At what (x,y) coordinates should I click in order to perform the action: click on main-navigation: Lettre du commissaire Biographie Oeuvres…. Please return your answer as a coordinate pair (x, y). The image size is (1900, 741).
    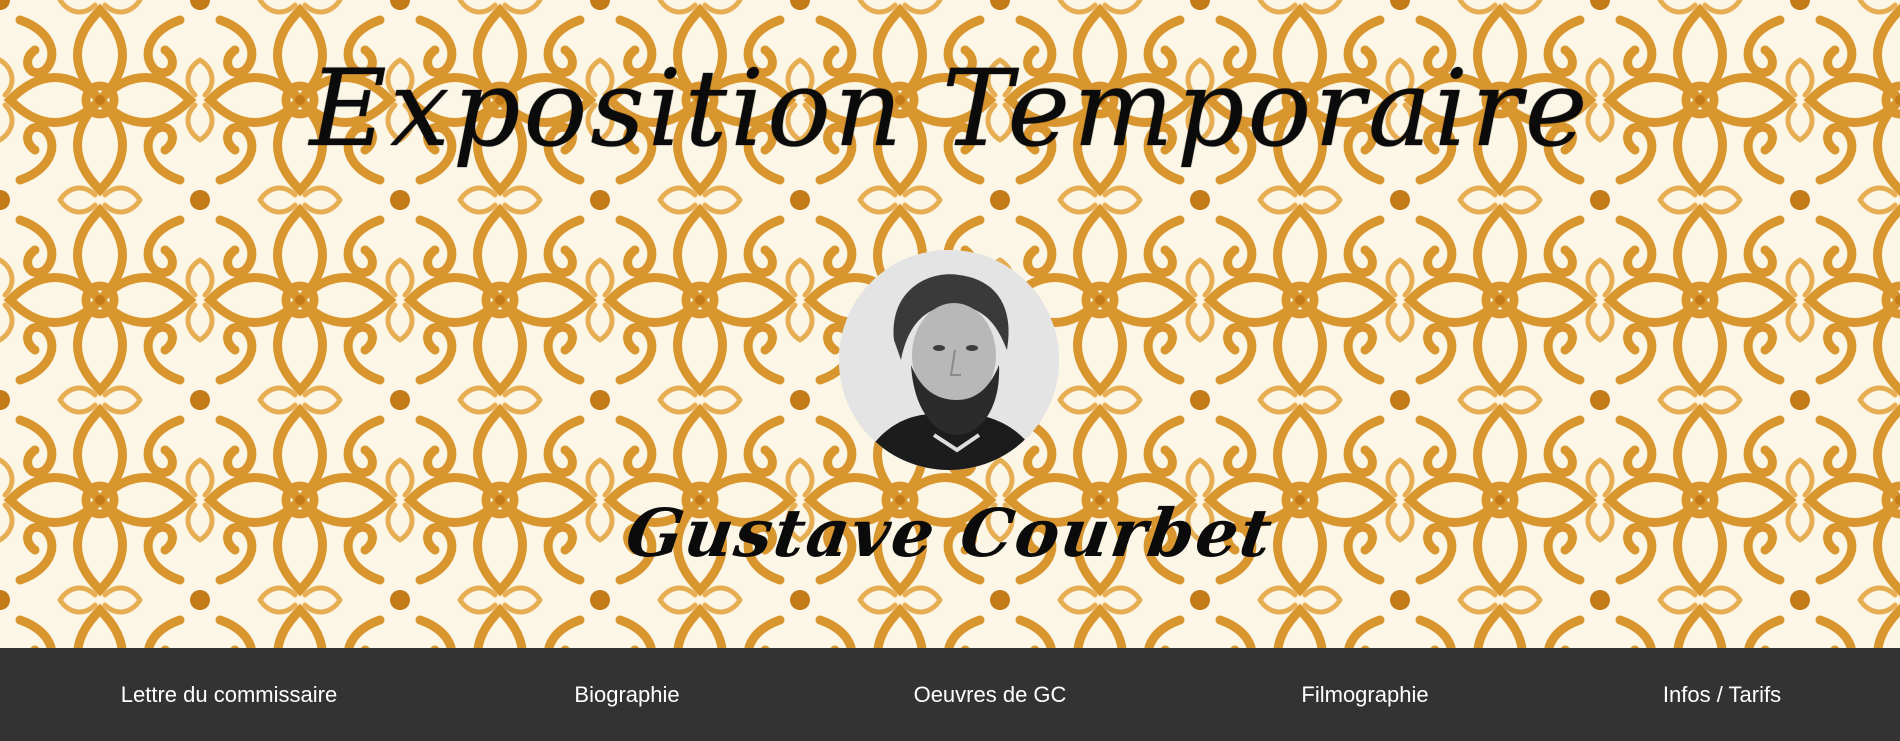
    Looking at the image, I should click on (950, 694).